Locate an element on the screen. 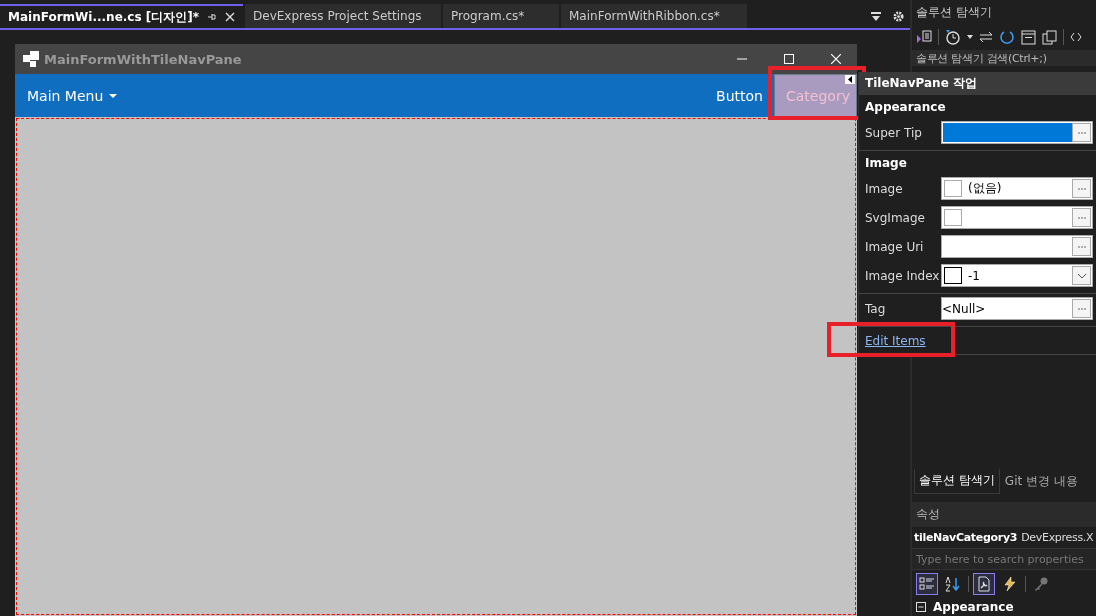  dropdown-field: -1 is located at coordinates (1017, 275).